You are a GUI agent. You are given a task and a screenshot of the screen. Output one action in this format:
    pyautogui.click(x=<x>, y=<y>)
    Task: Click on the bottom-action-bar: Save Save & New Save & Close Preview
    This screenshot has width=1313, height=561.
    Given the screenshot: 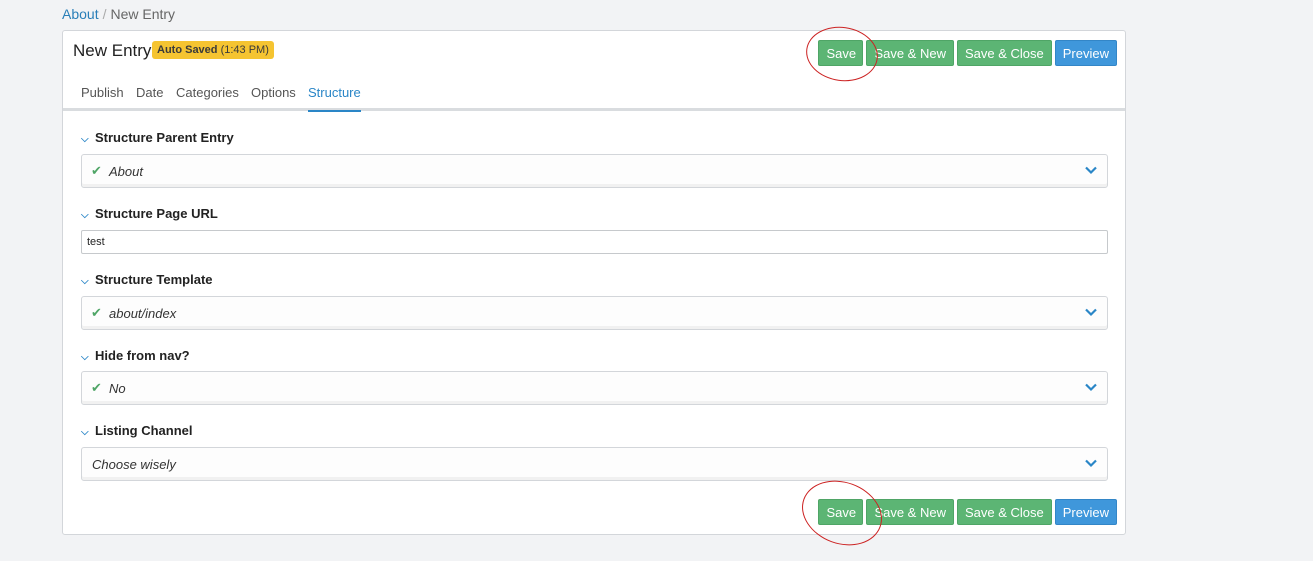 What is the action you would take?
    pyautogui.click(x=967, y=512)
    